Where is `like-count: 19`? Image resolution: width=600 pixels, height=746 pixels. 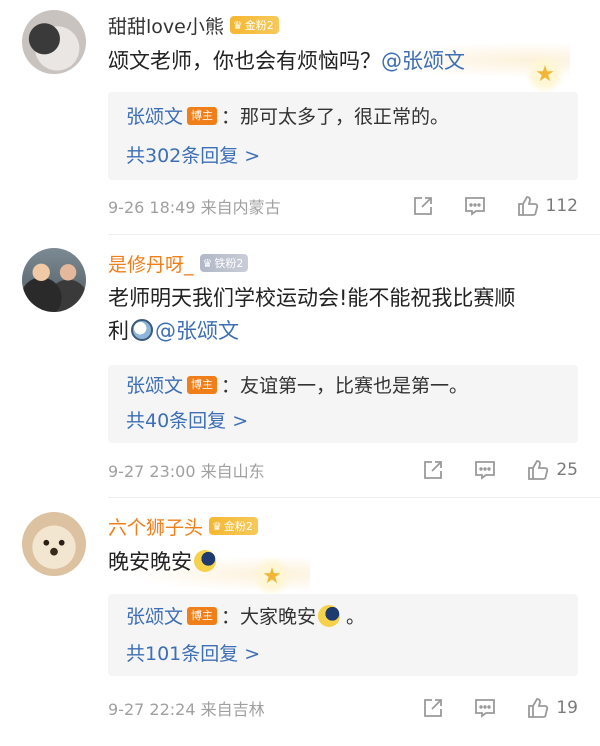
like-count: 19 is located at coordinates (567, 708).